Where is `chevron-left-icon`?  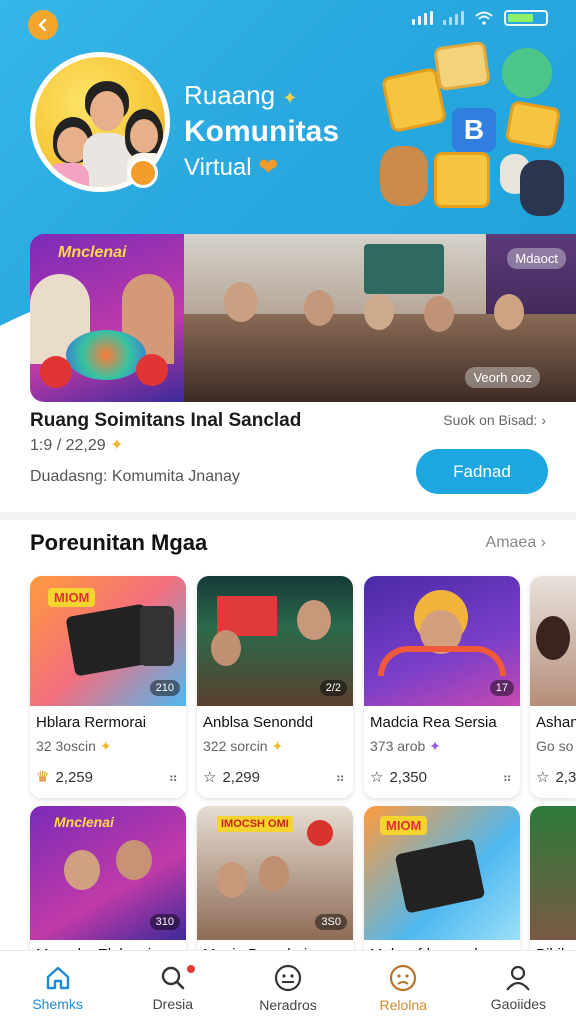 chevron-left-icon is located at coordinates (42, 25).